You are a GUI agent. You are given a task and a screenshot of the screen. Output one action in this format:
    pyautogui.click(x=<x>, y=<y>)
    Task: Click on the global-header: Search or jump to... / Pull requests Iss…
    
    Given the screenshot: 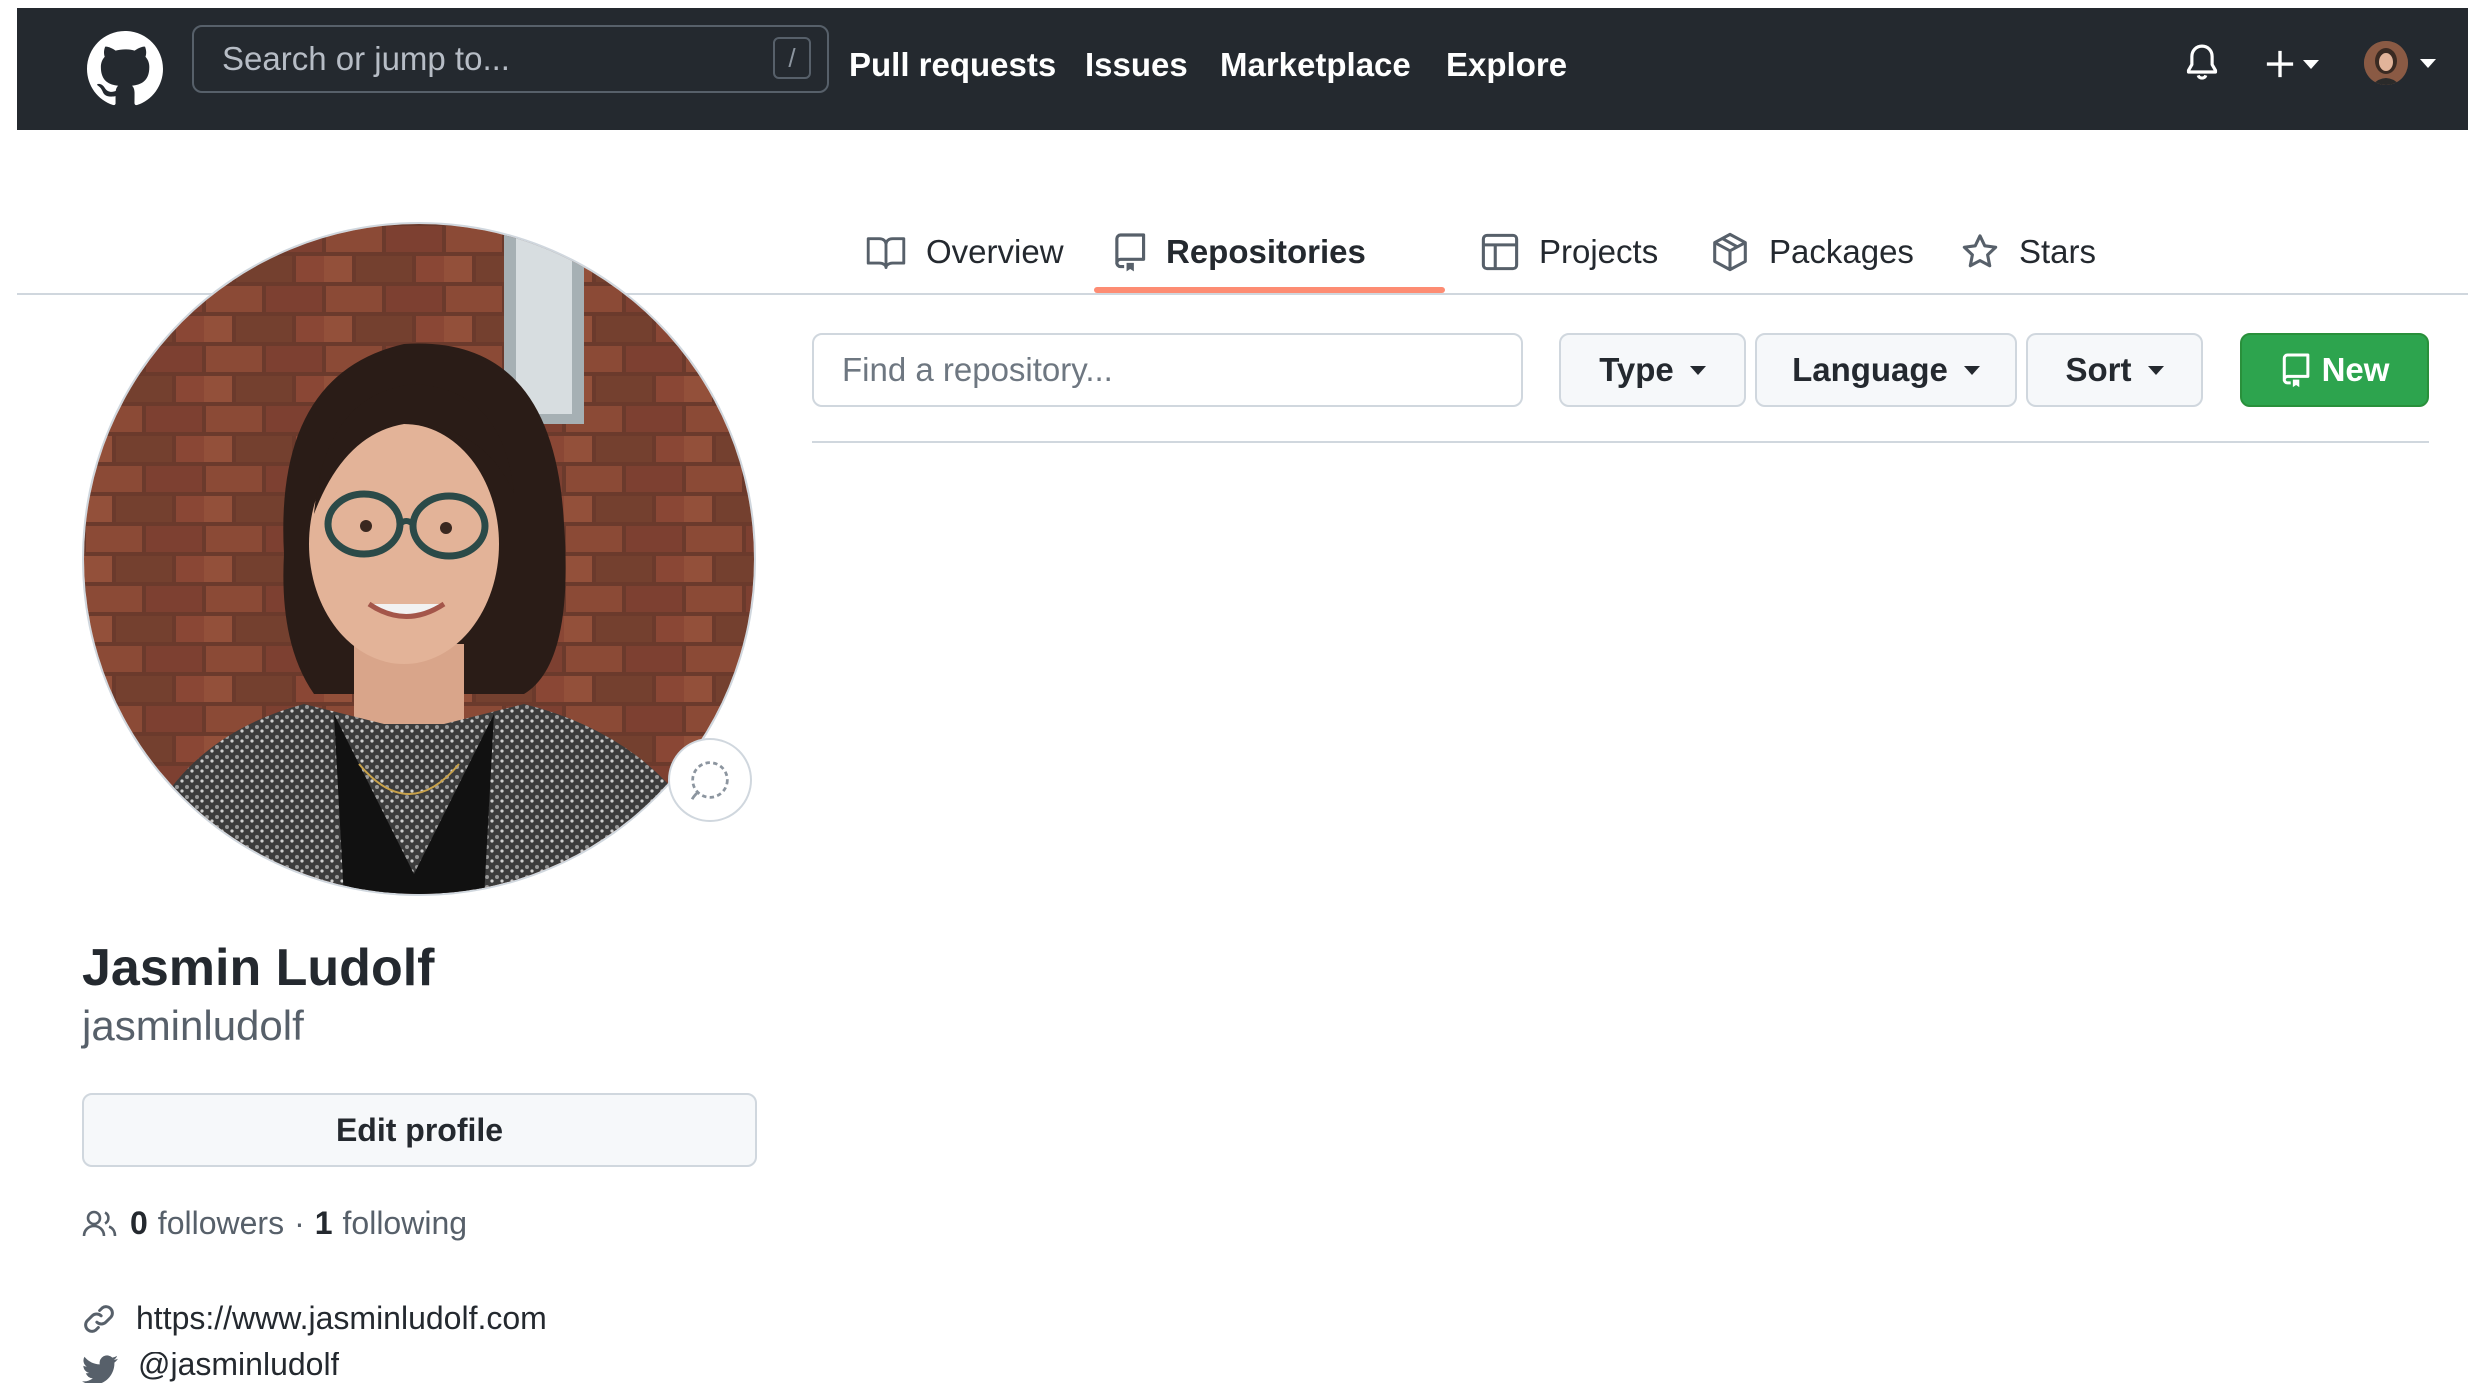 What is the action you would take?
    pyautogui.click(x=1242, y=69)
    